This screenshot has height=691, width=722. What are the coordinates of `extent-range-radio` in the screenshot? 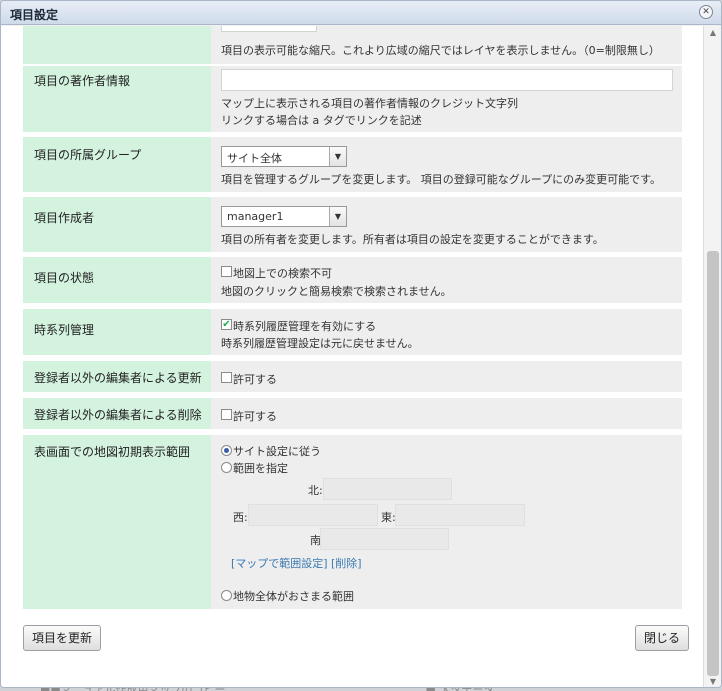 It's located at (226, 467).